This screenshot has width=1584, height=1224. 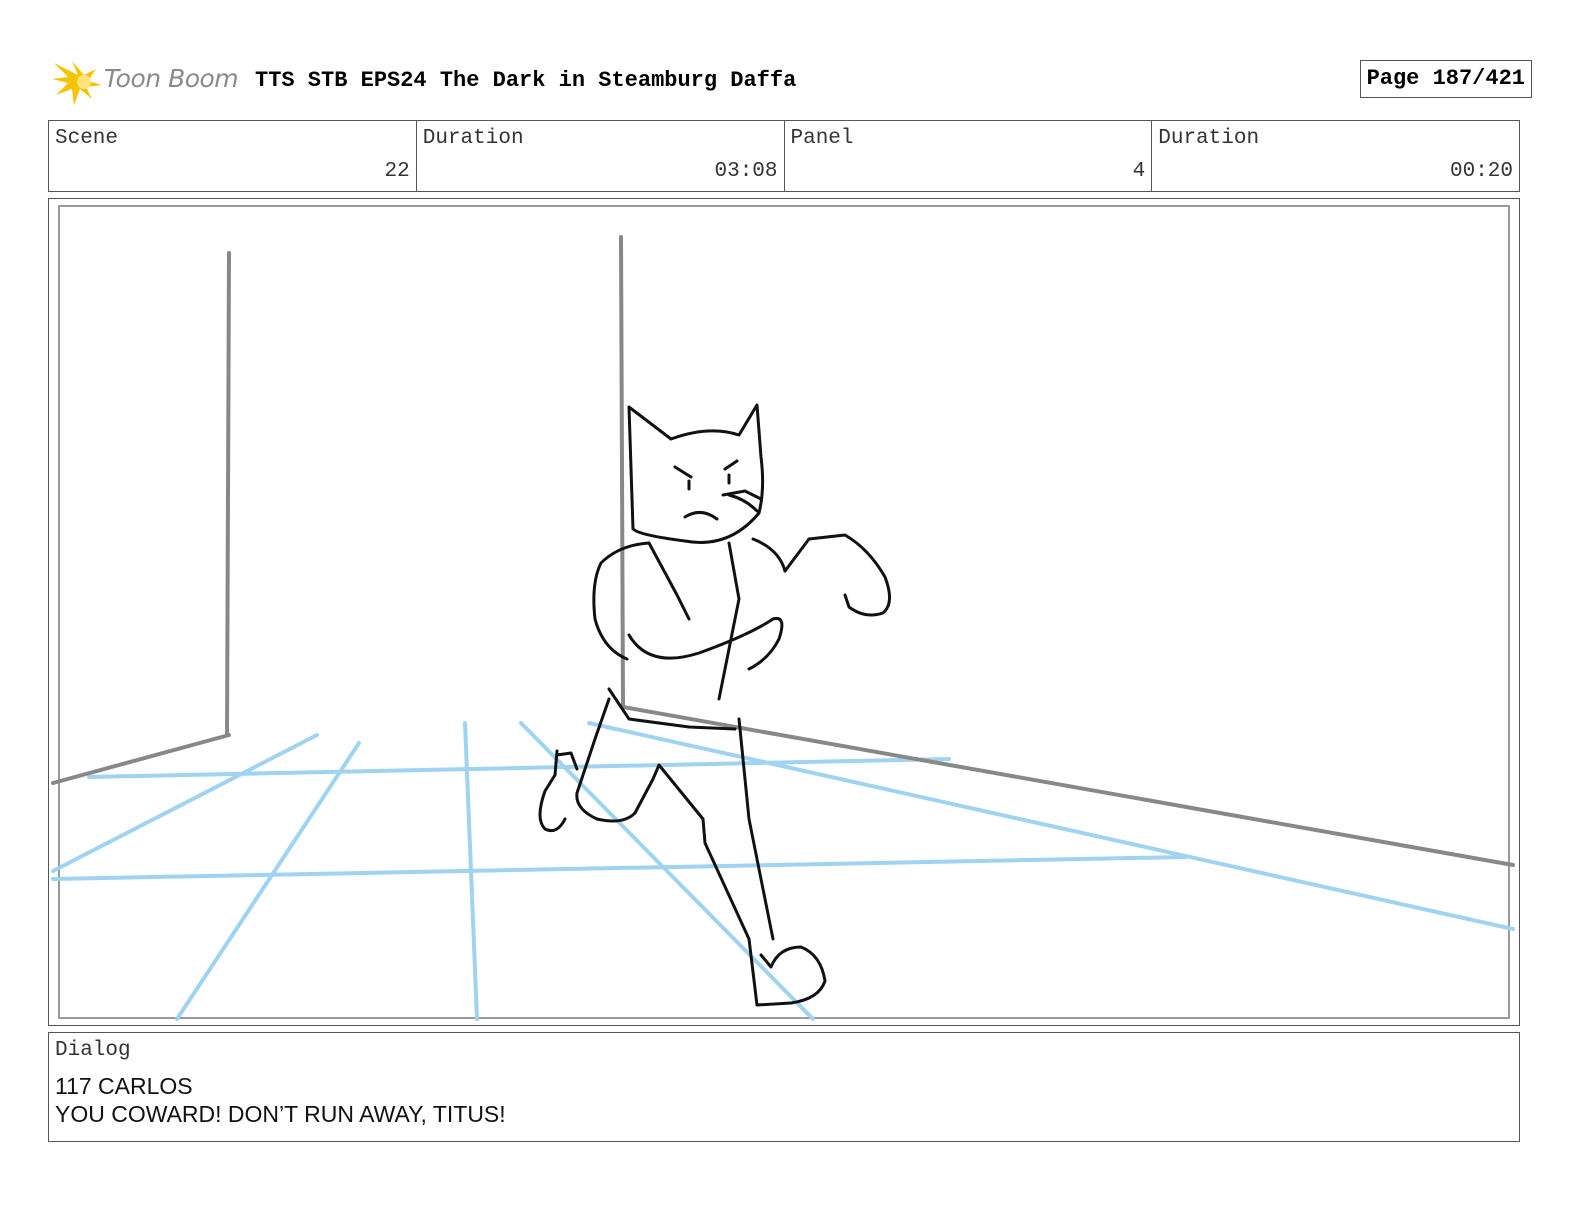 I want to click on dialog-label: Dialog, so click(x=93, y=1050).